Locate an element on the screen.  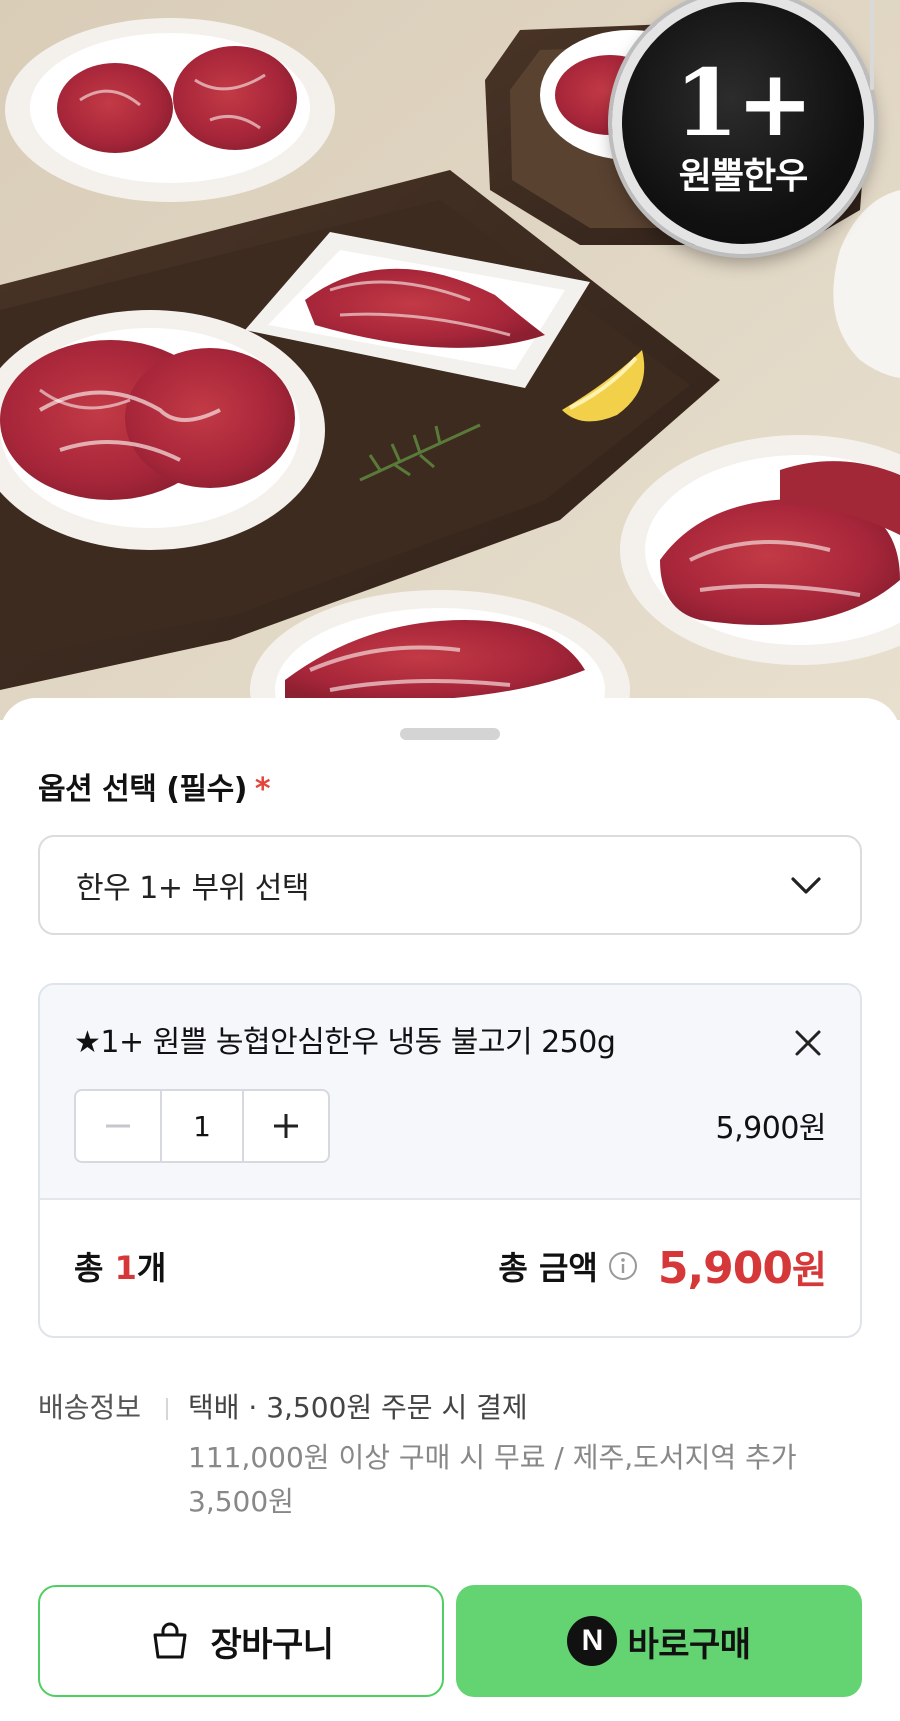
total-amount-unit: 원 is located at coordinates (809, 1269).